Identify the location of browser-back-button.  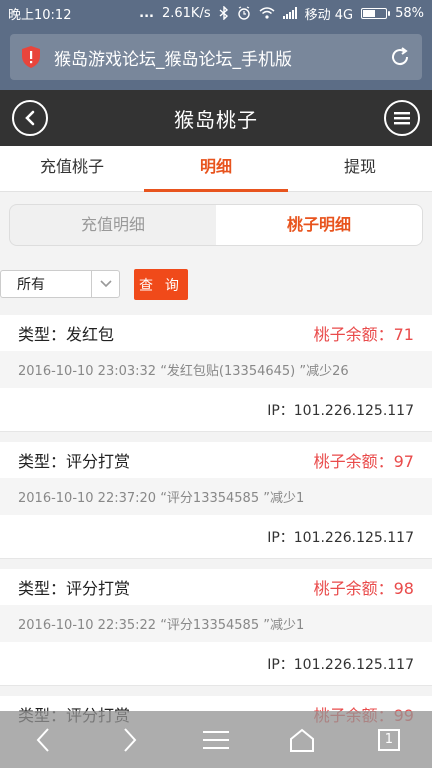
(43, 739).